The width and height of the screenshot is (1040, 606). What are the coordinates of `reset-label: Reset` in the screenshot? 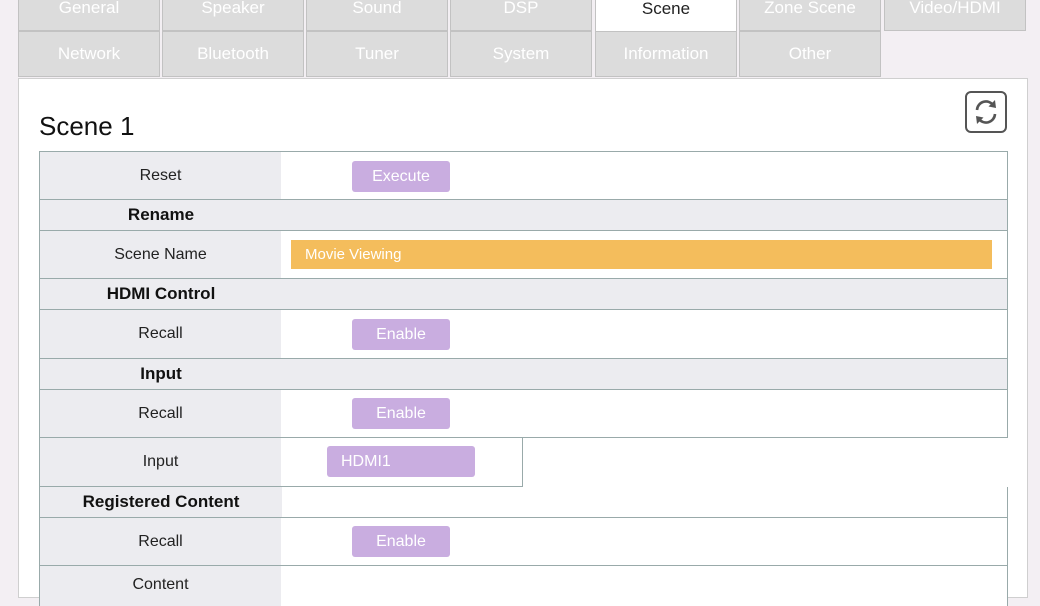 It's located at (160, 176).